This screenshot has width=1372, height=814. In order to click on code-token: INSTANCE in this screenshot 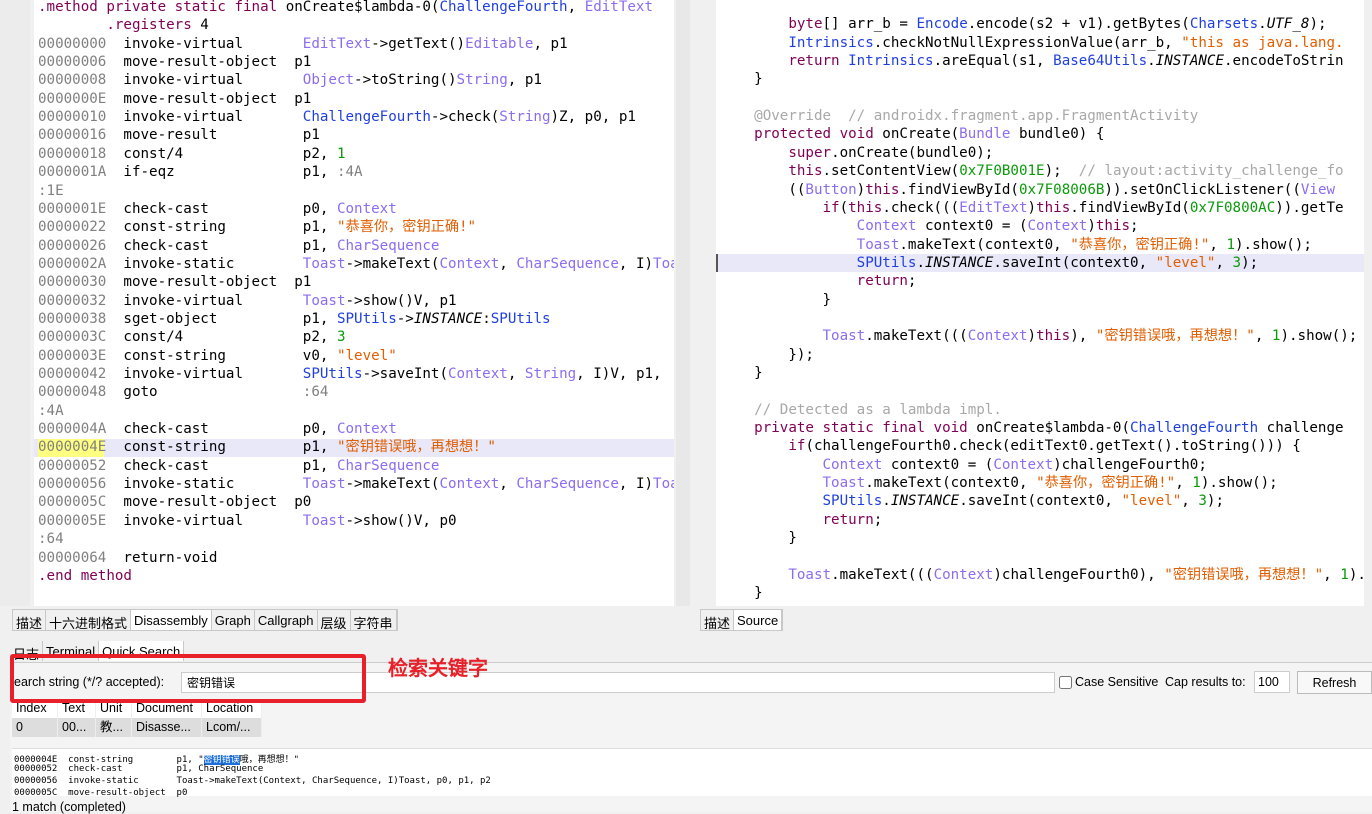, I will do `click(1190, 61)`.